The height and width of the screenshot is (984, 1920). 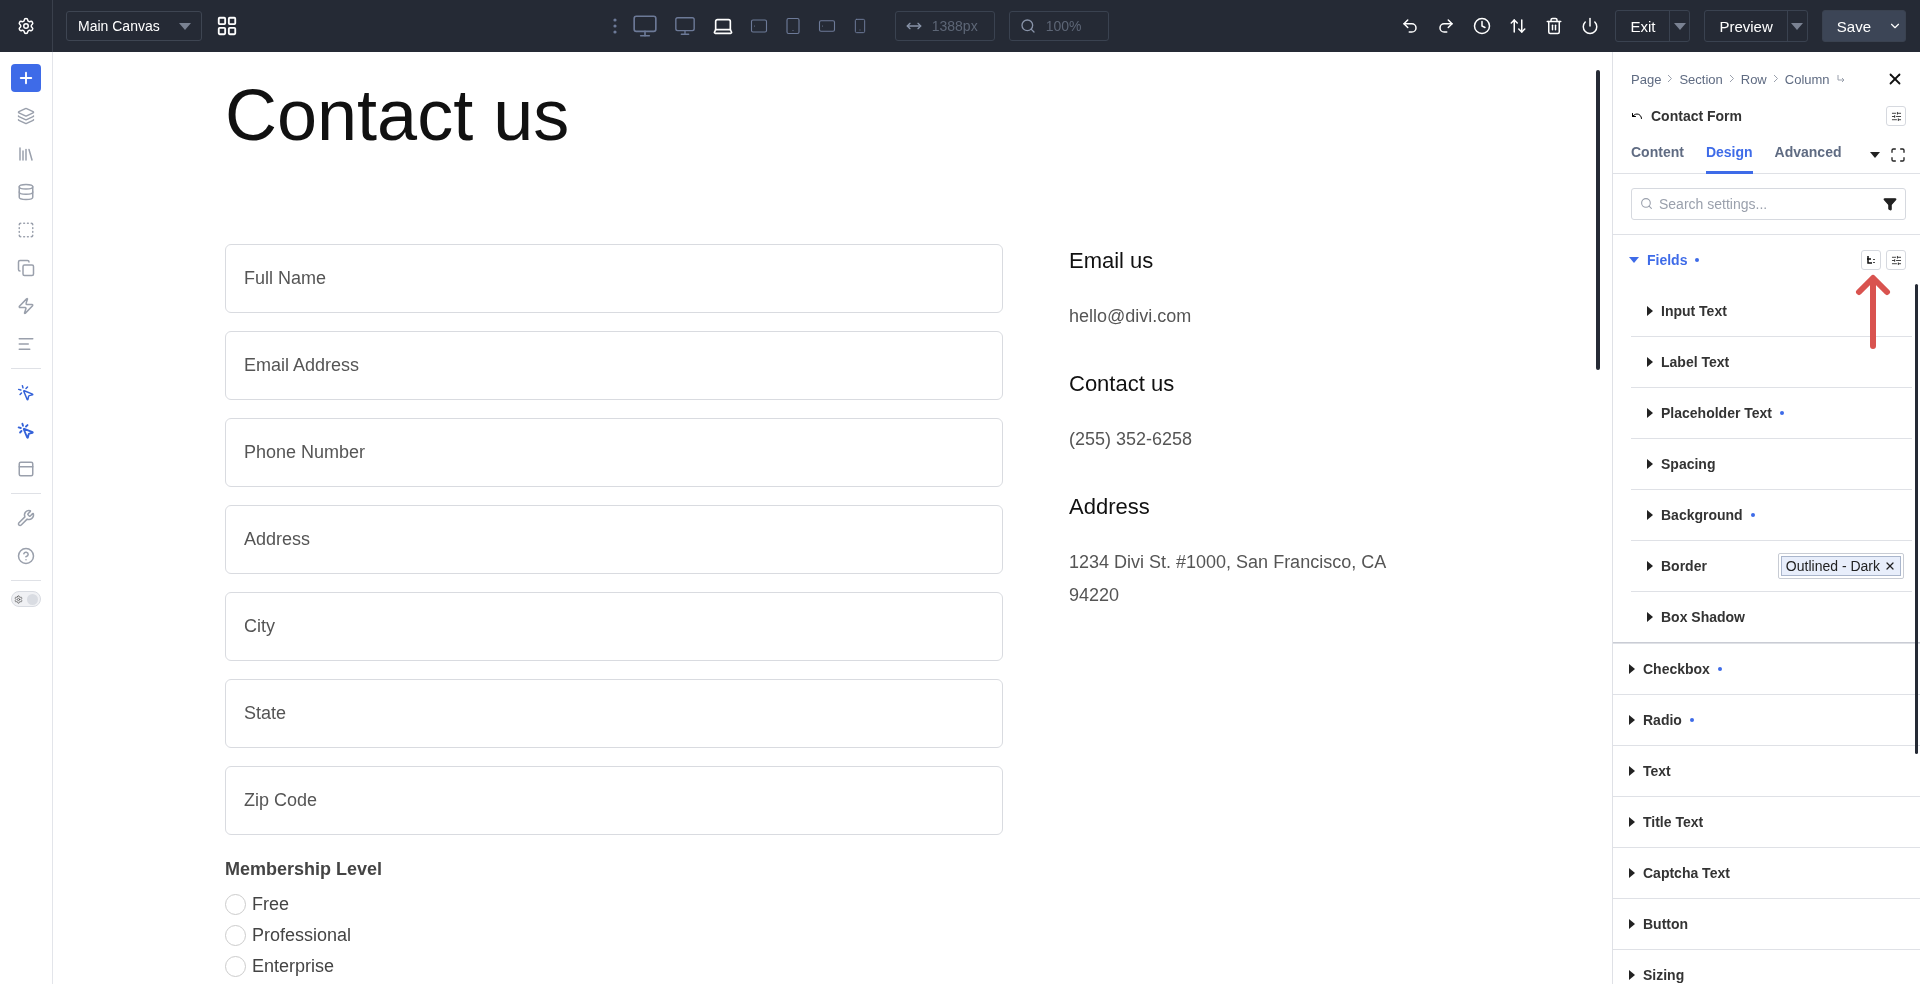 I want to click on expand-icon, so click(x=1898, y=155).